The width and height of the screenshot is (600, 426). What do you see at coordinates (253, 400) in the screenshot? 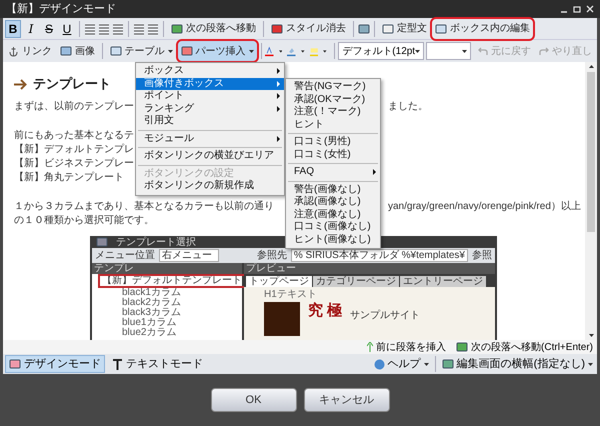
I see `dialog-button: OK` at bounding box center [253, 400].